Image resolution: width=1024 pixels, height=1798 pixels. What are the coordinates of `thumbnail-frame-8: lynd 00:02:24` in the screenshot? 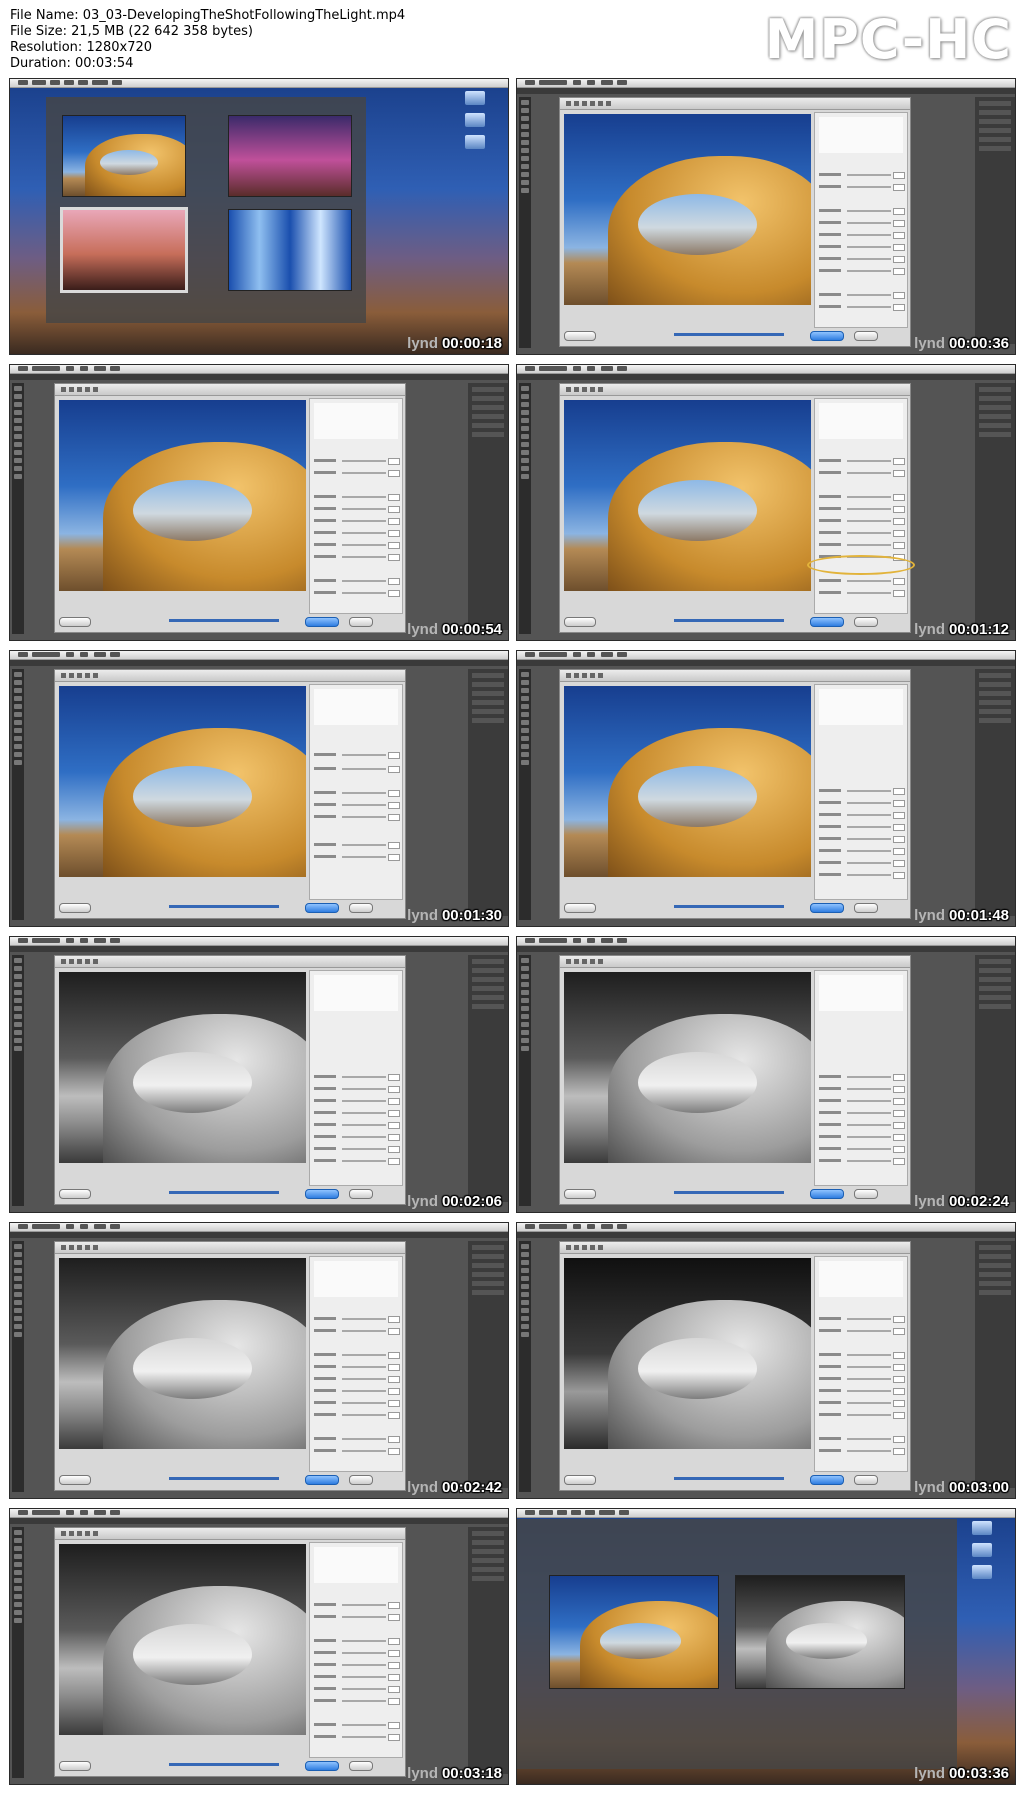 It's located at (766, 1074).